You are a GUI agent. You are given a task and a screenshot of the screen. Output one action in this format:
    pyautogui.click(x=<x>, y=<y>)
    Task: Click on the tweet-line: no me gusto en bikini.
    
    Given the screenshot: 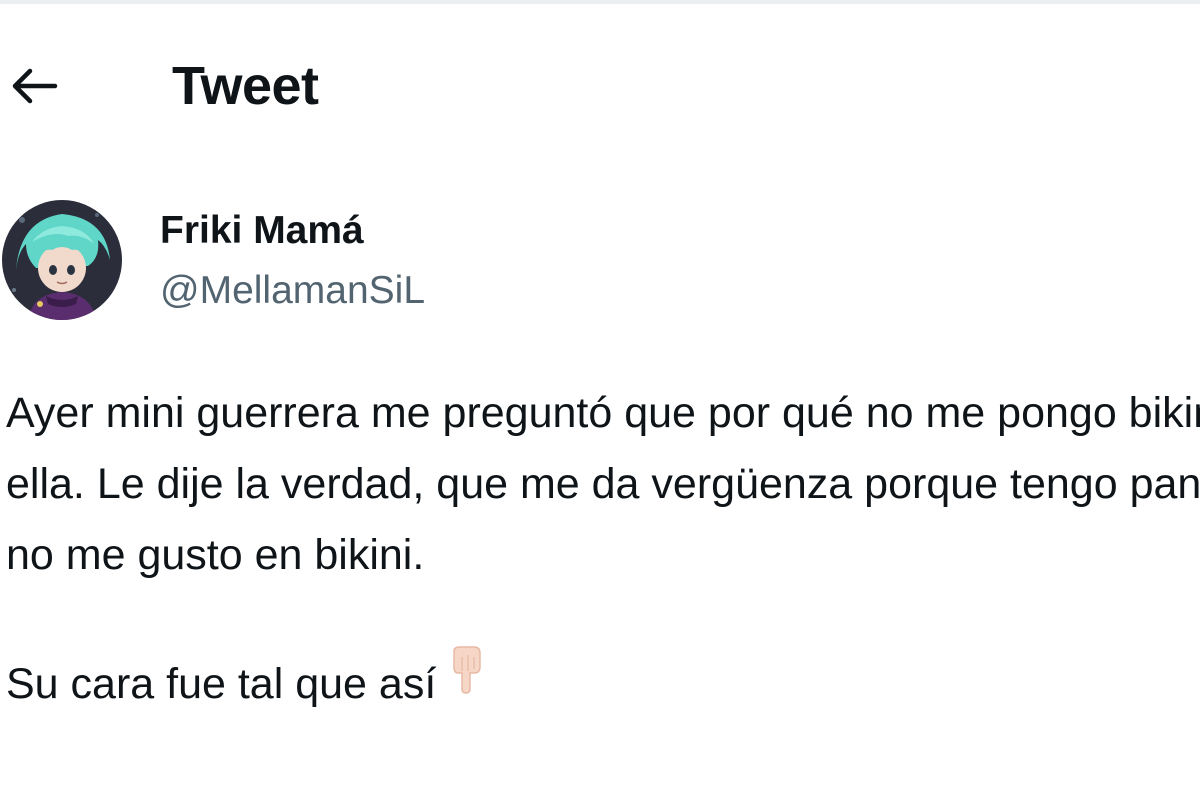 What is the action you would take?
    pyautogui.click(x=215, y=555)
    